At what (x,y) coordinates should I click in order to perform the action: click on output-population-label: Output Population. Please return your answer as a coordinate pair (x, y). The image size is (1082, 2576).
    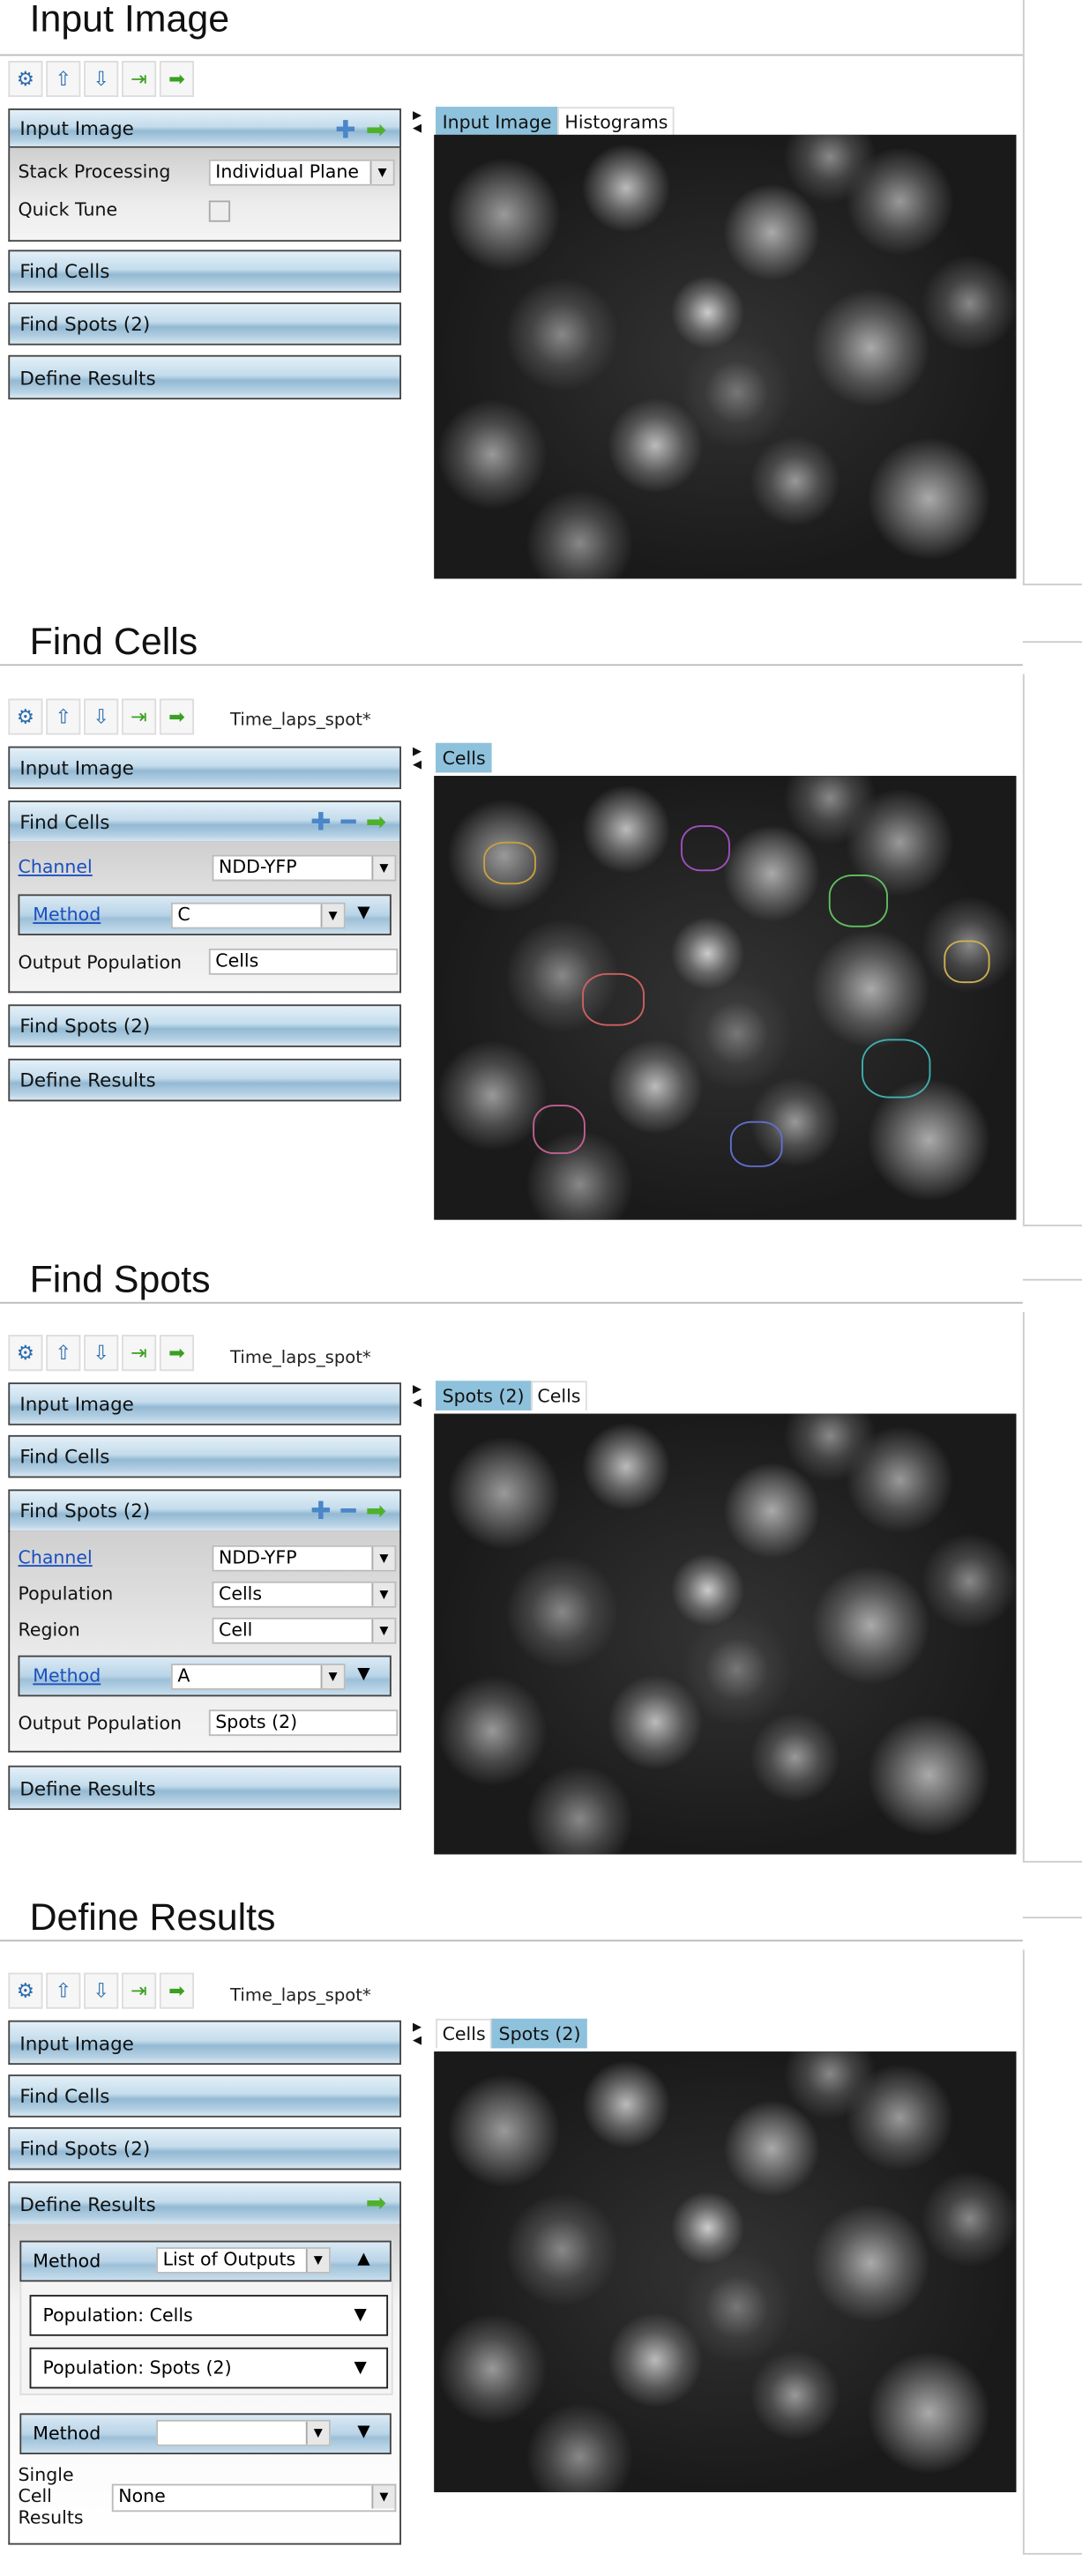
    Looking at the image, I should click on (100, 1724).